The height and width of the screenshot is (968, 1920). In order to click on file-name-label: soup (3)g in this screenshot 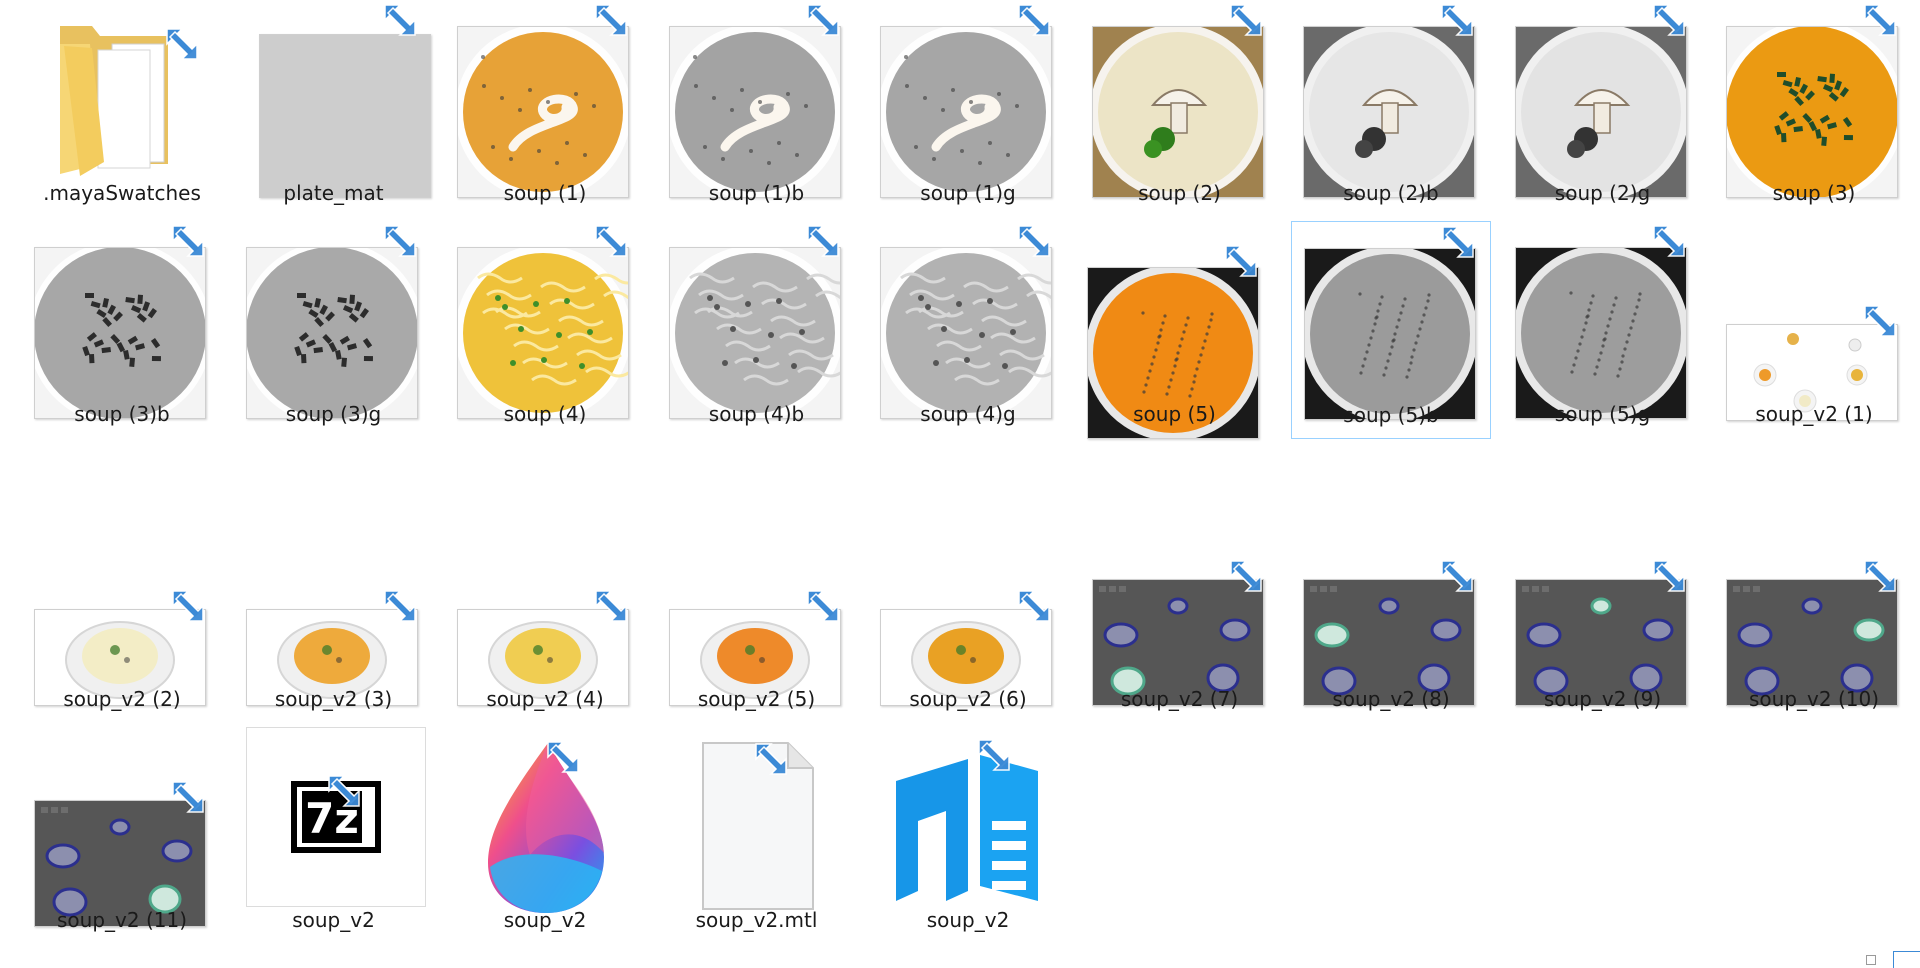, I will do `click(333, 414)`.